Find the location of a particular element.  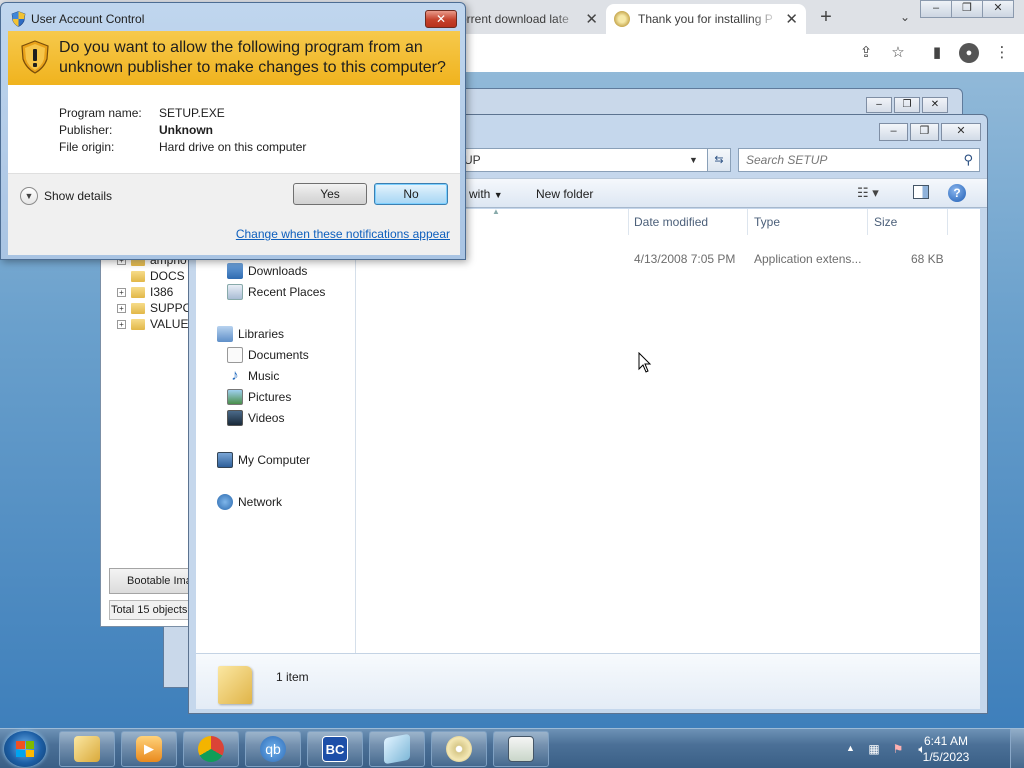

open-with-button: with ▼ is located at coordinates (486, 194).